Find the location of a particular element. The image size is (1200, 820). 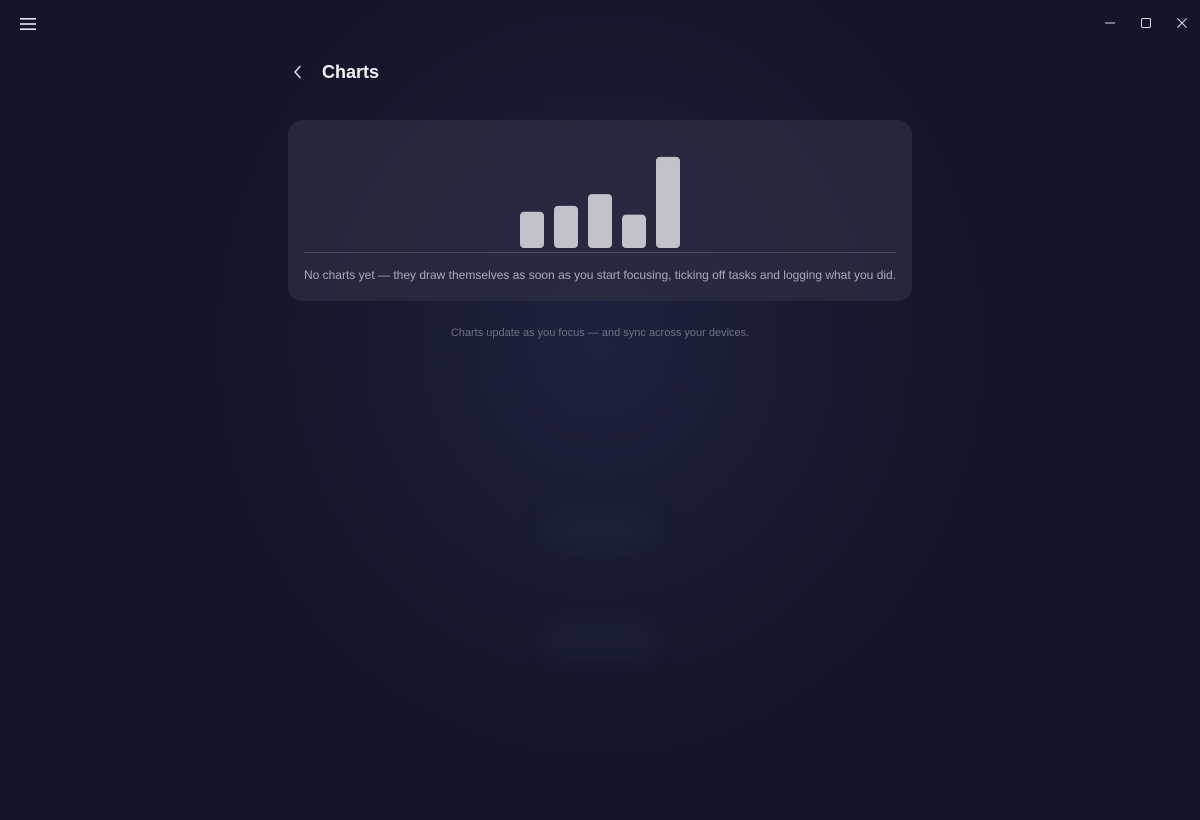

maximize-button is located at coordinates (1146, 23).